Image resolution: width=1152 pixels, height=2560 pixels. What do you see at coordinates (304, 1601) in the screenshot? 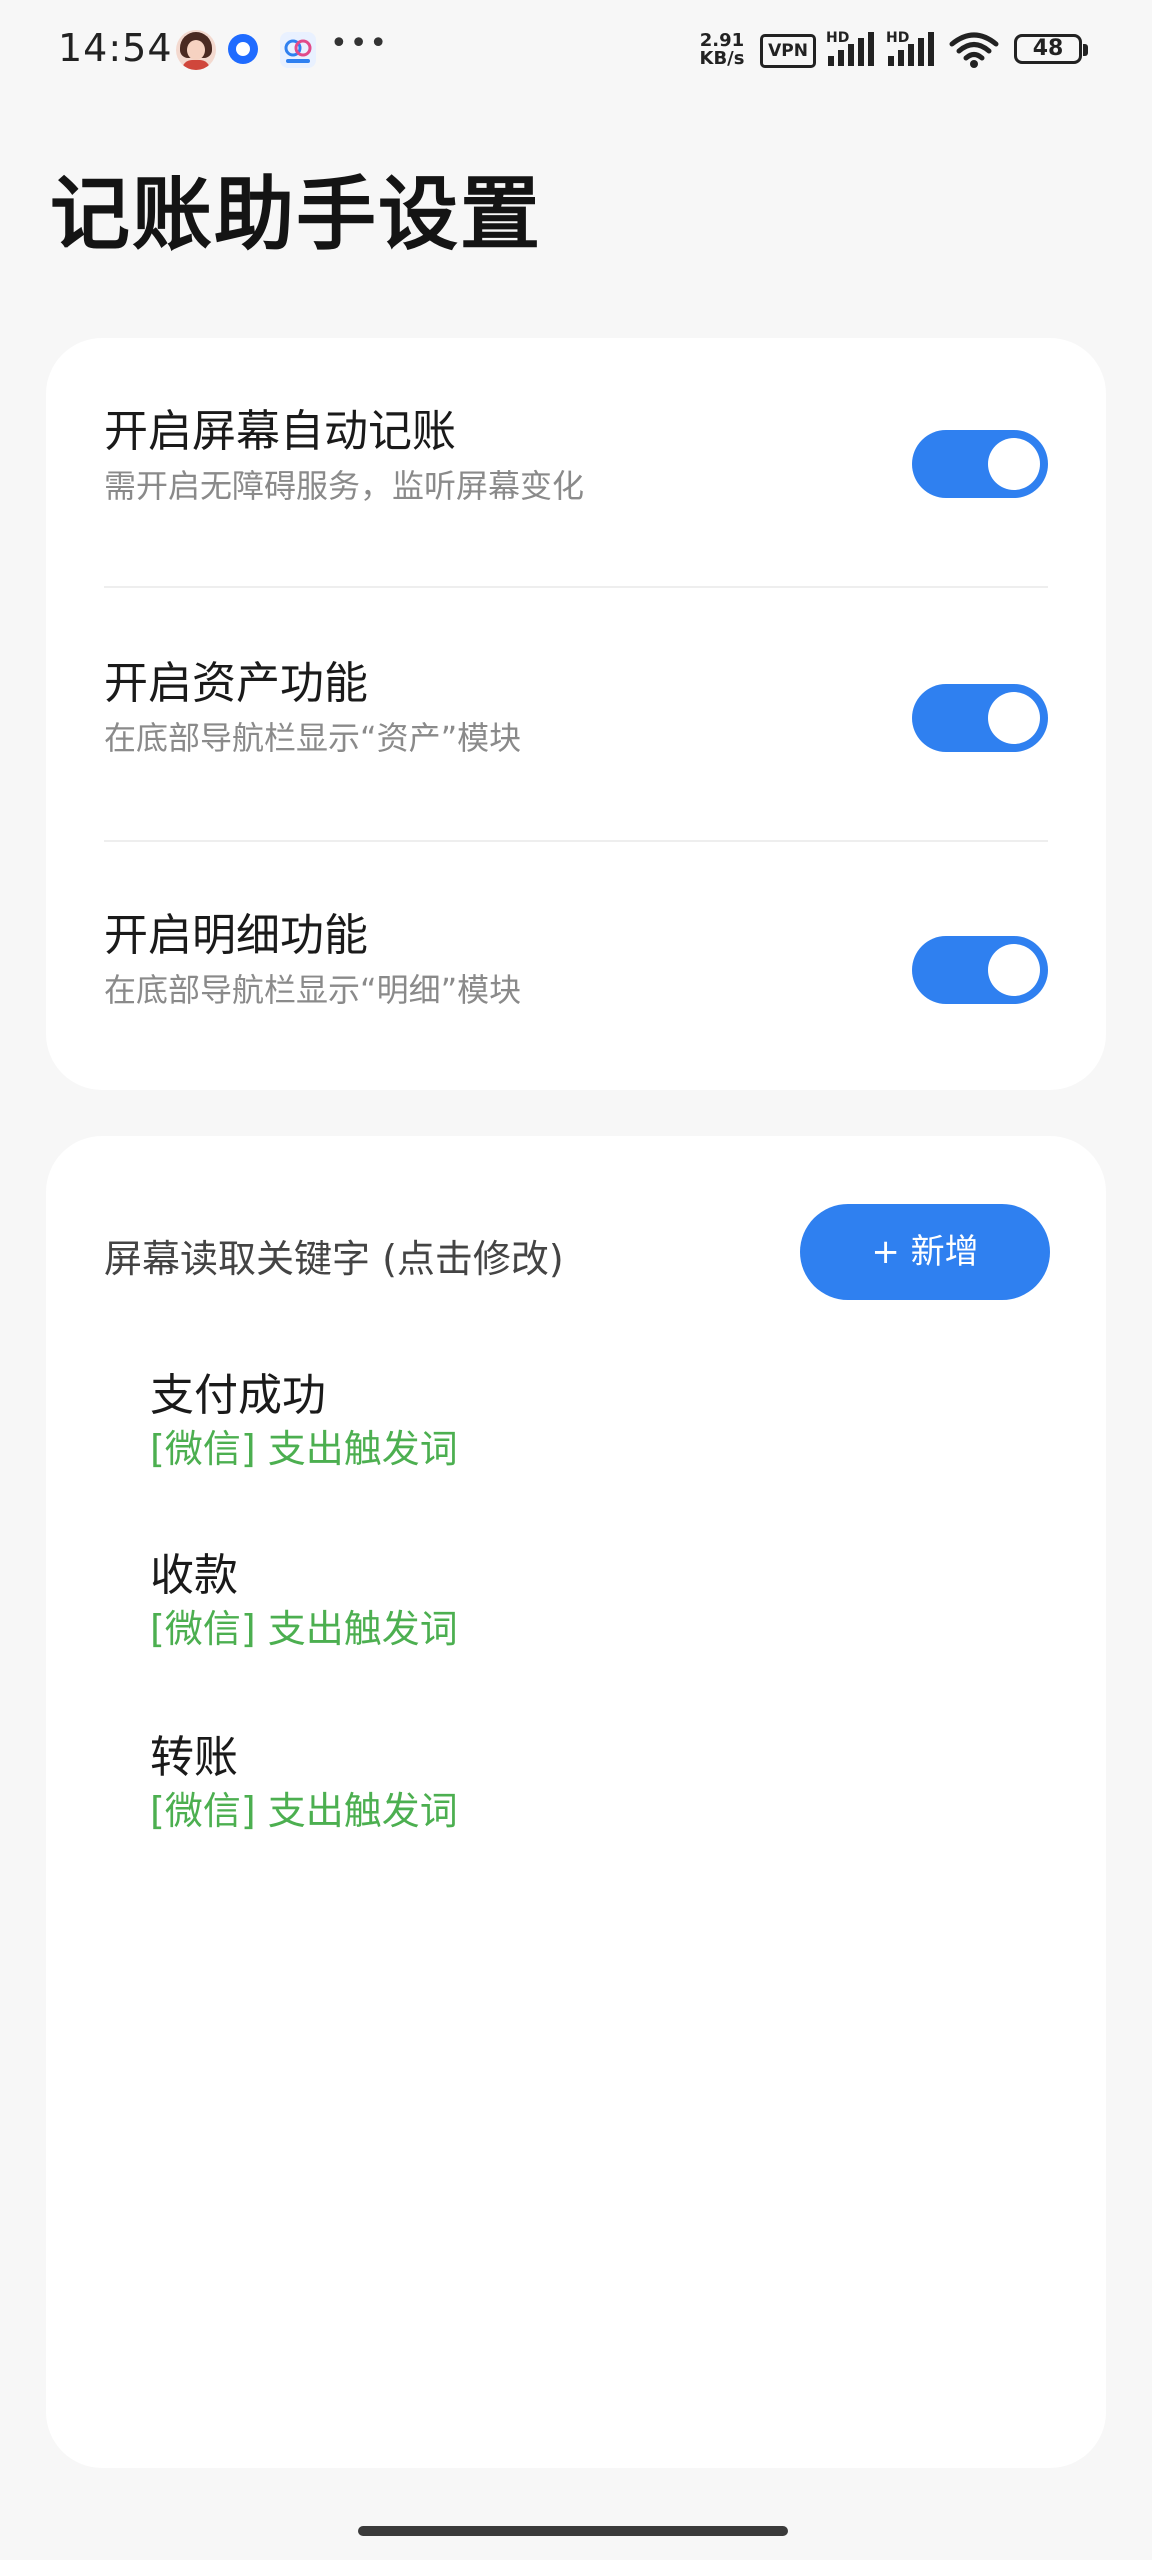
I see `keyword-item: 收款 [微信] 支出触发词` at bounding box center [304, 1601].